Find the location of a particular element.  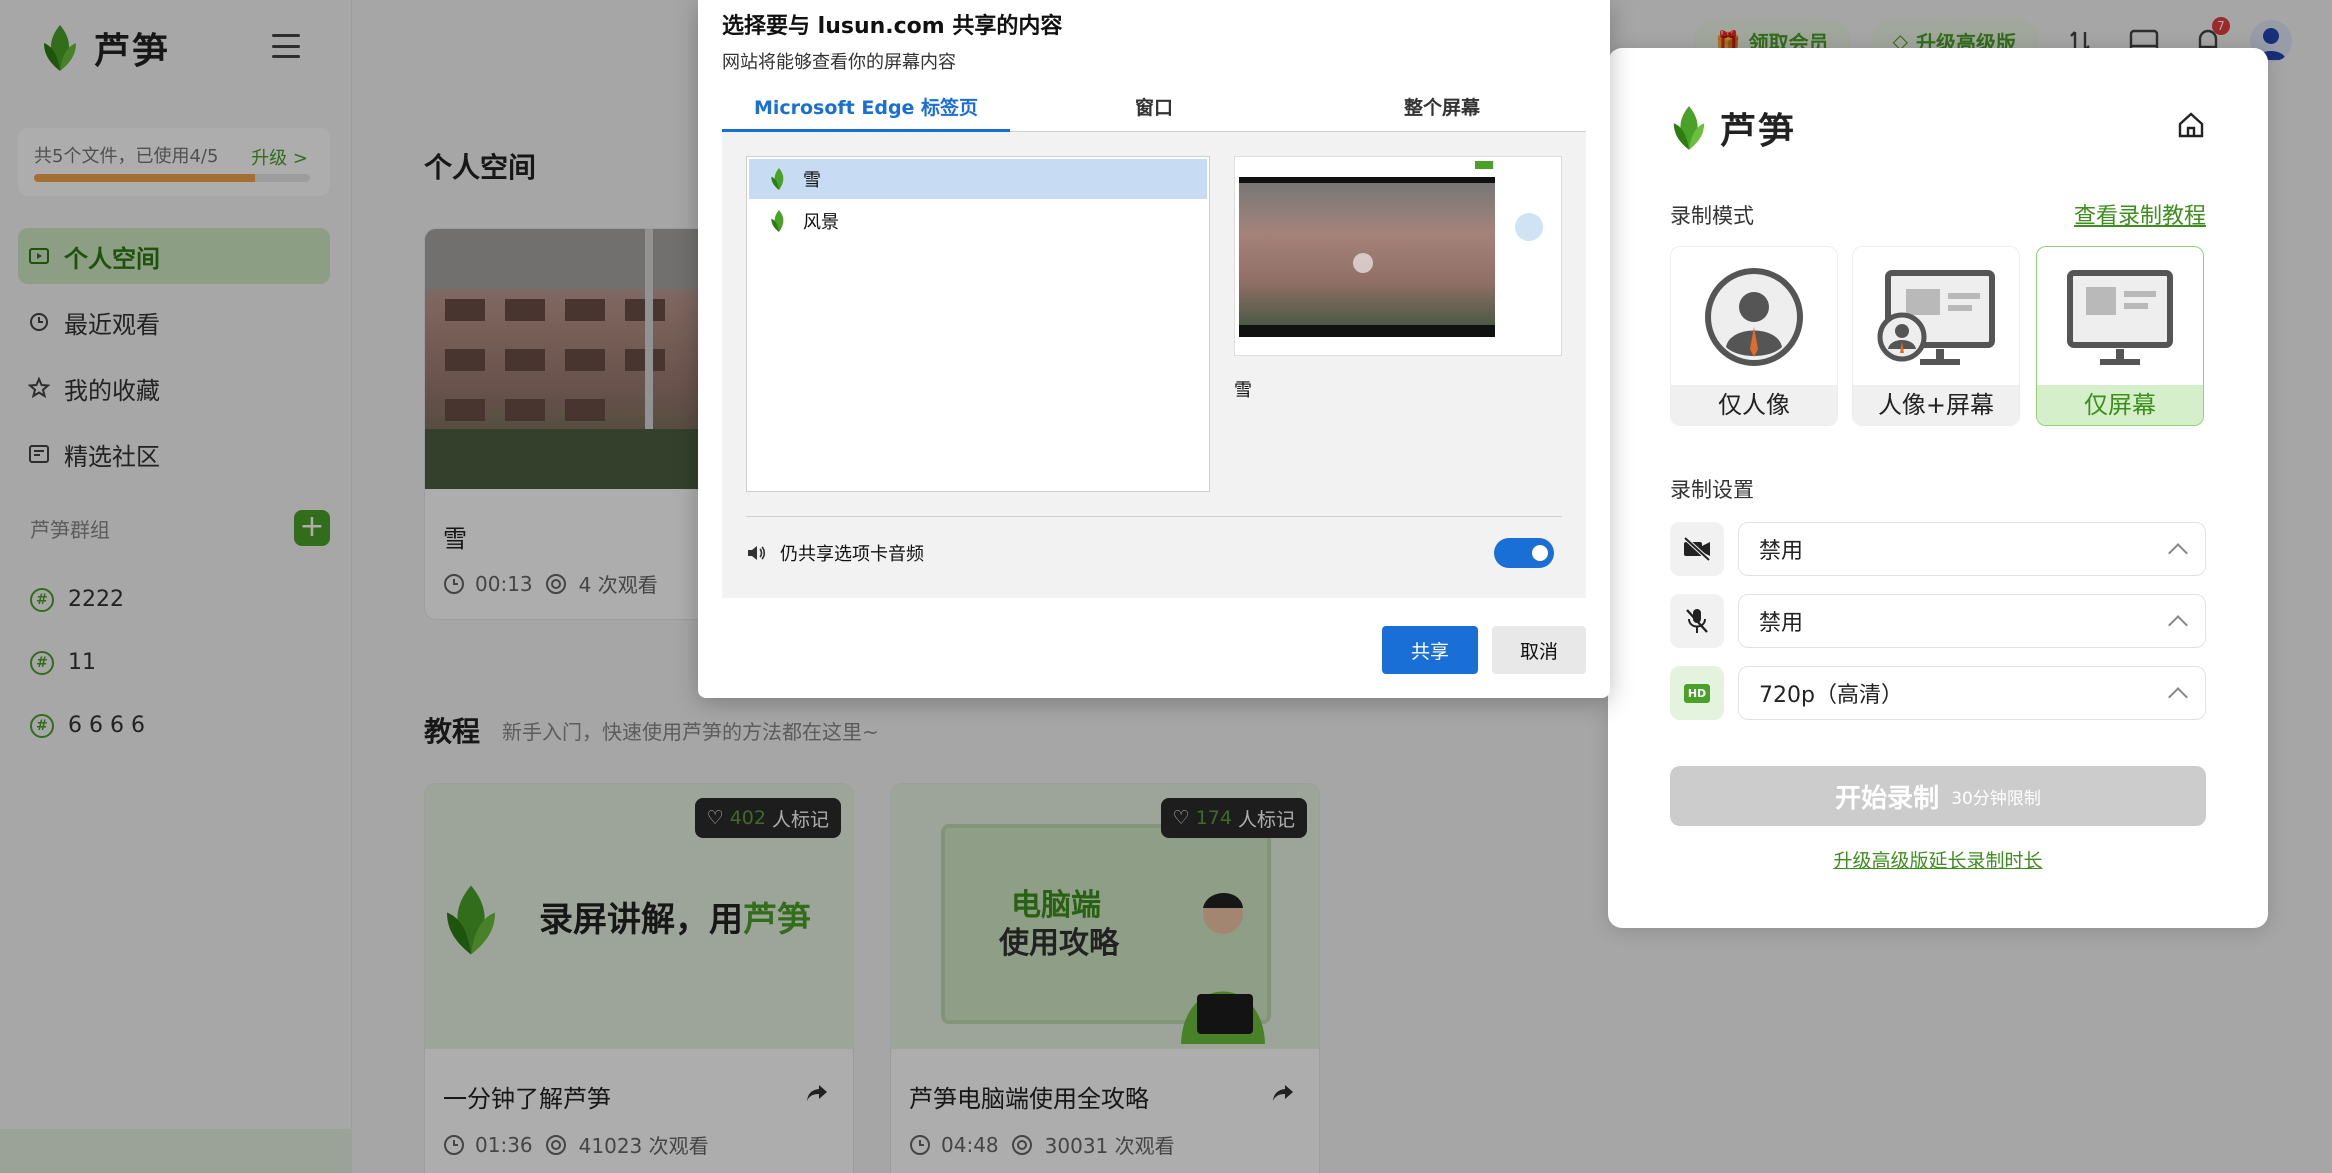

tab-list: 雪 风景 is located at coordinates (978, 324).